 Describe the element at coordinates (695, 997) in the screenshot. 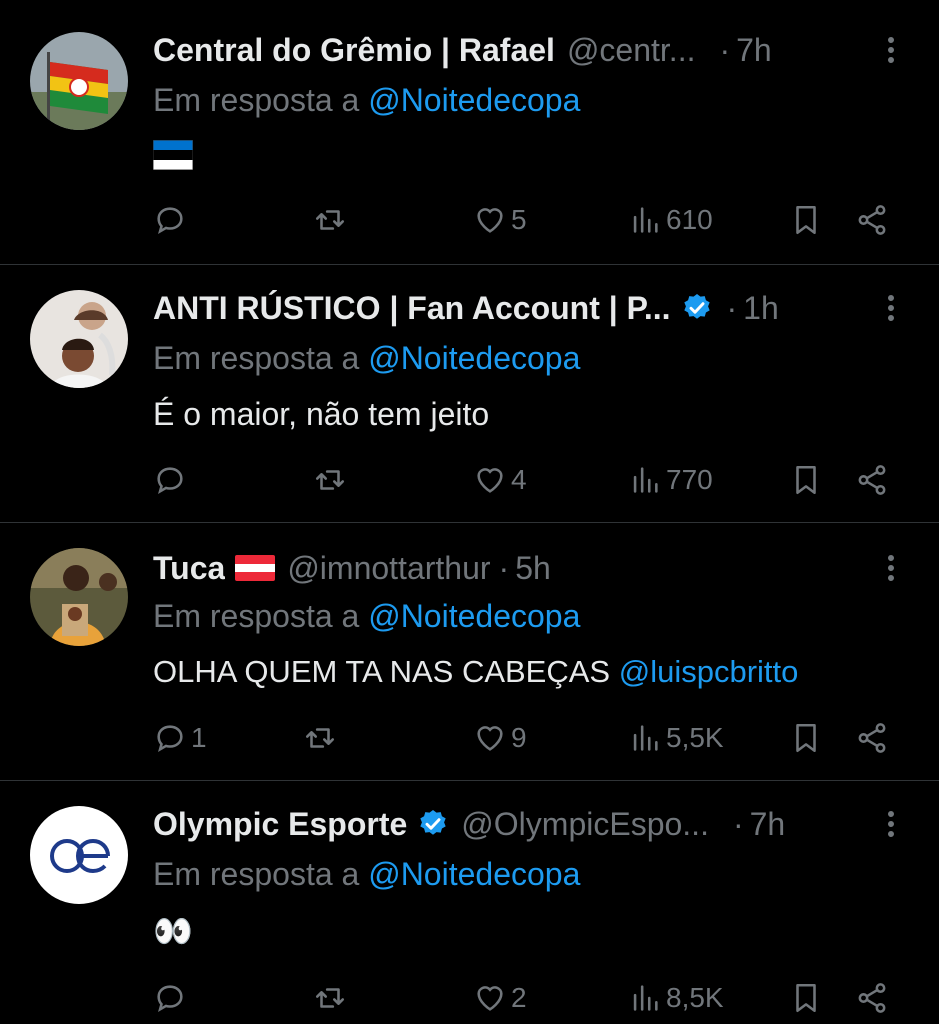

I see `view-count: 8,5K` at that location.